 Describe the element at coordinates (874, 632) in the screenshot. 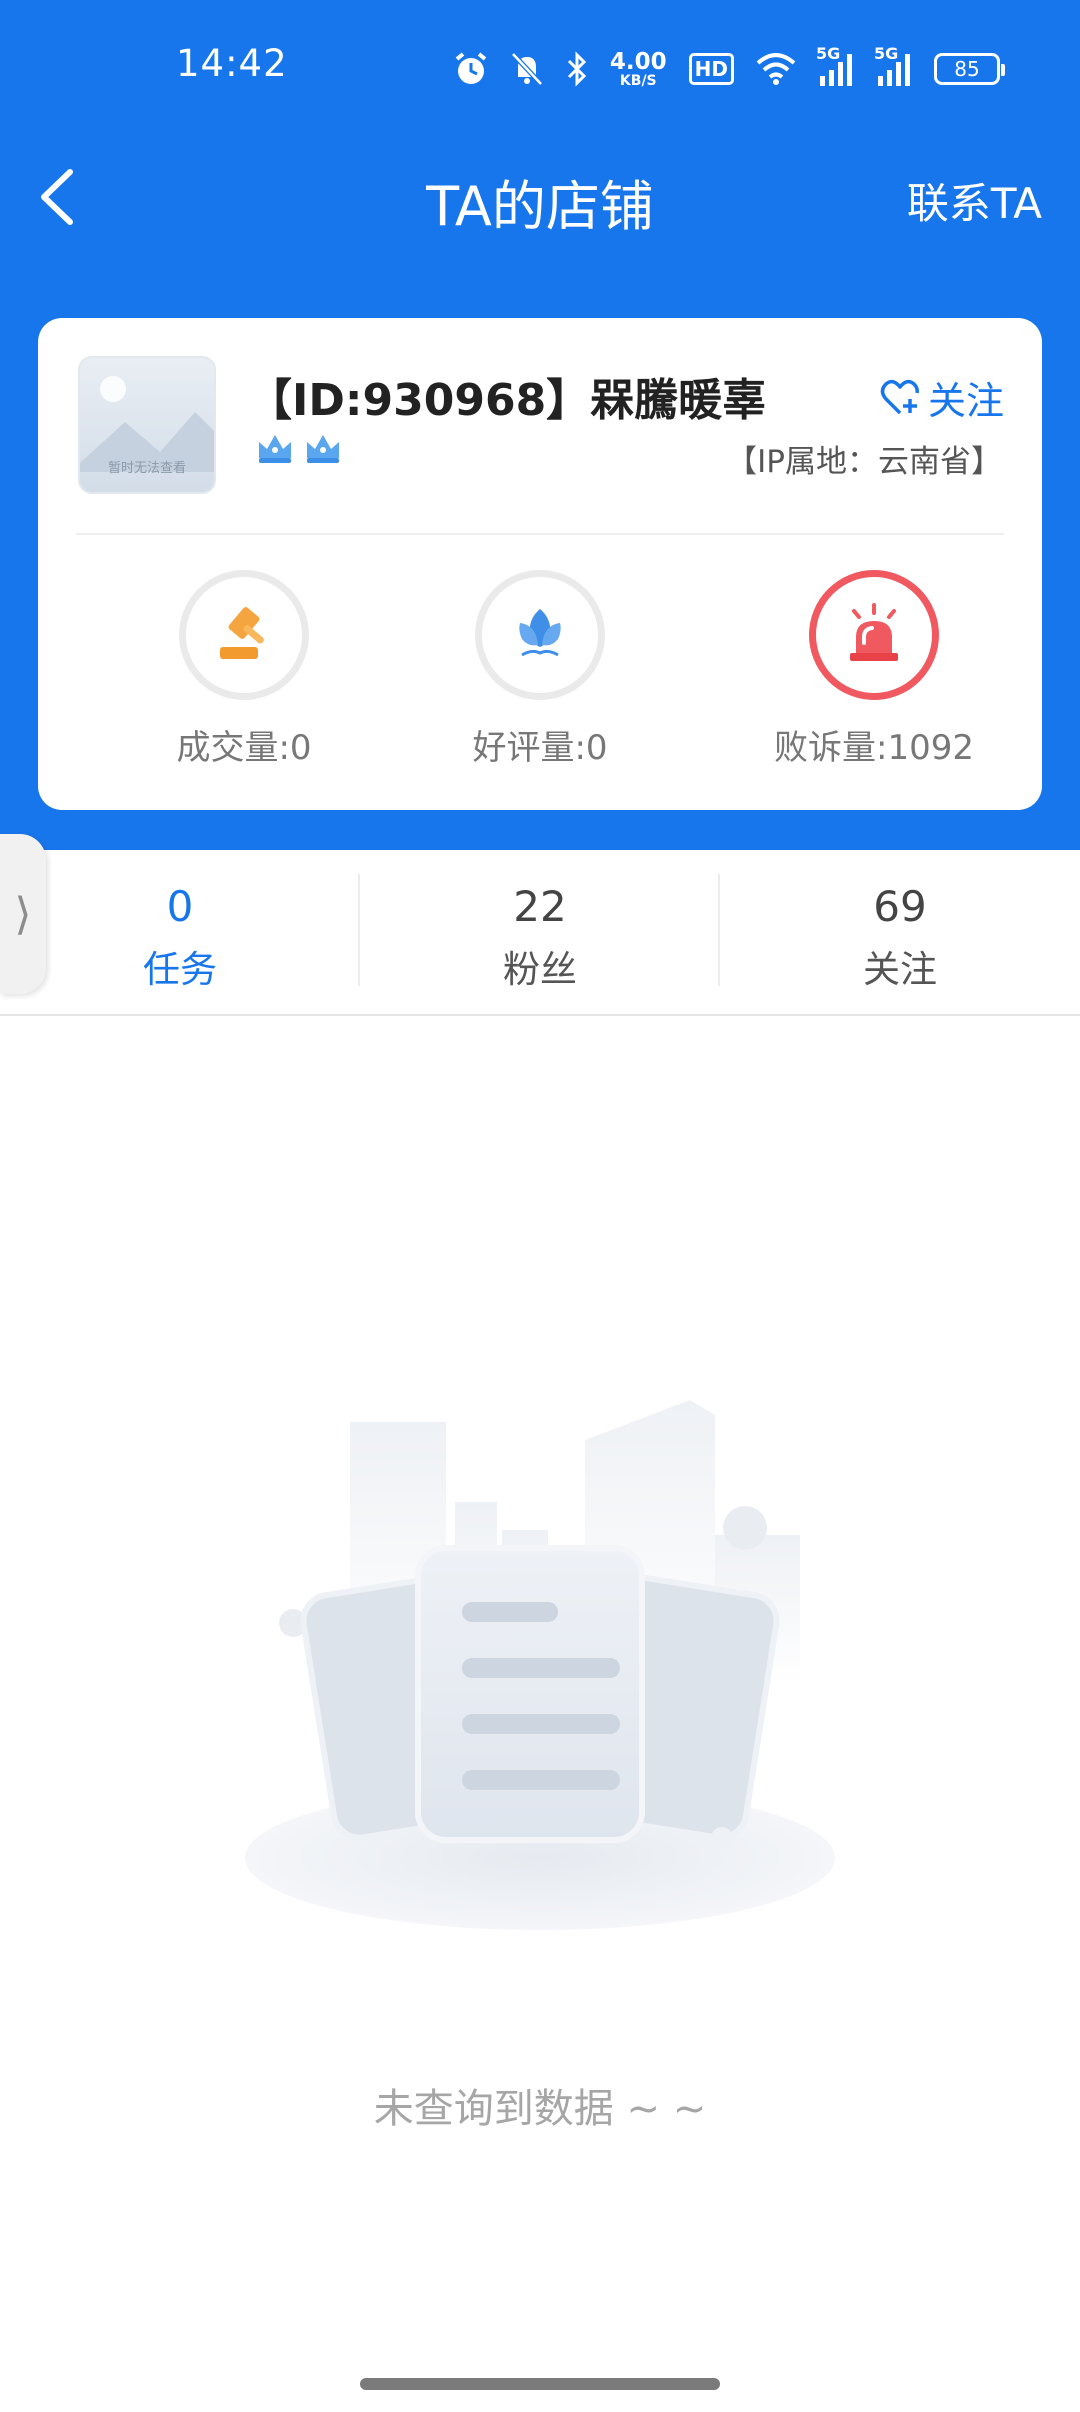

I see `alarm-light-icon` at that location.